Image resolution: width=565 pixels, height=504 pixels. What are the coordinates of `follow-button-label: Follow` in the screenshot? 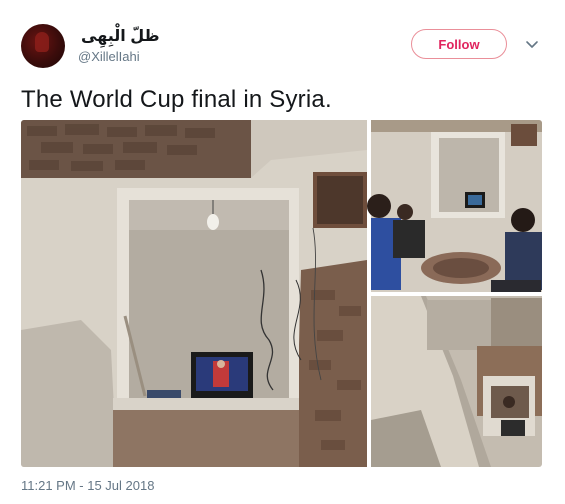 It's located at (459, 44).